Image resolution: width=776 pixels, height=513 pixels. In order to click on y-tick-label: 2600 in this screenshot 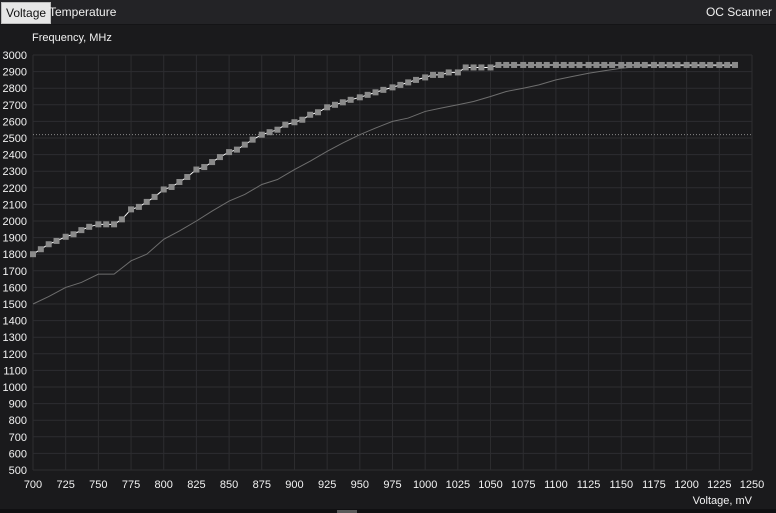, I will do `click(15, 122)`.